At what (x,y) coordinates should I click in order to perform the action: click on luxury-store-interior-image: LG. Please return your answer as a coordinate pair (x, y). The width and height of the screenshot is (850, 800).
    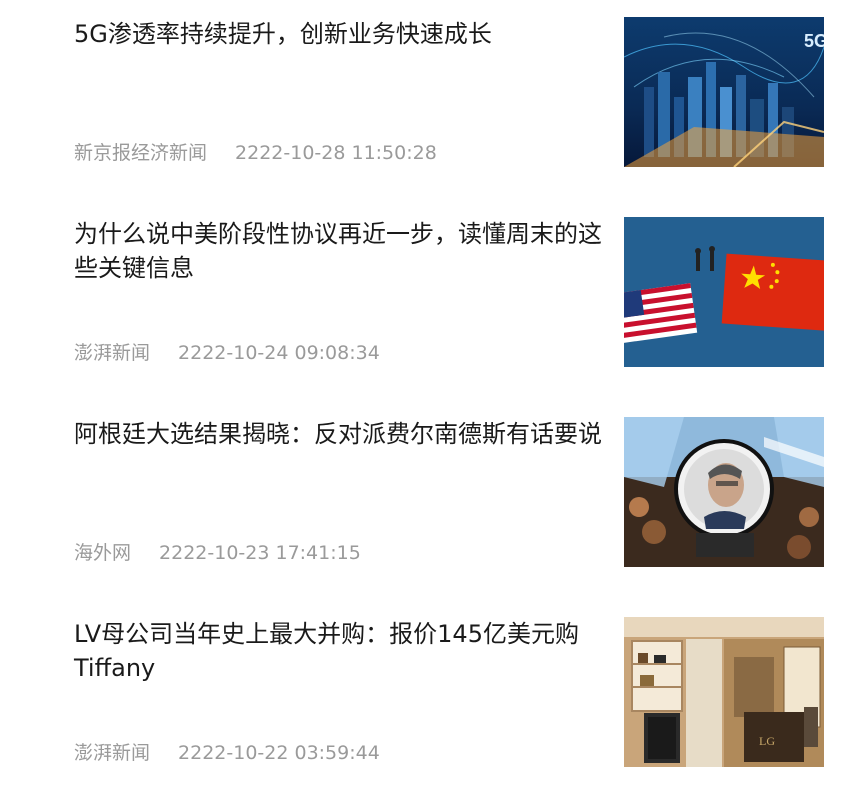
    Looking at the image, I should click on (724, 692).